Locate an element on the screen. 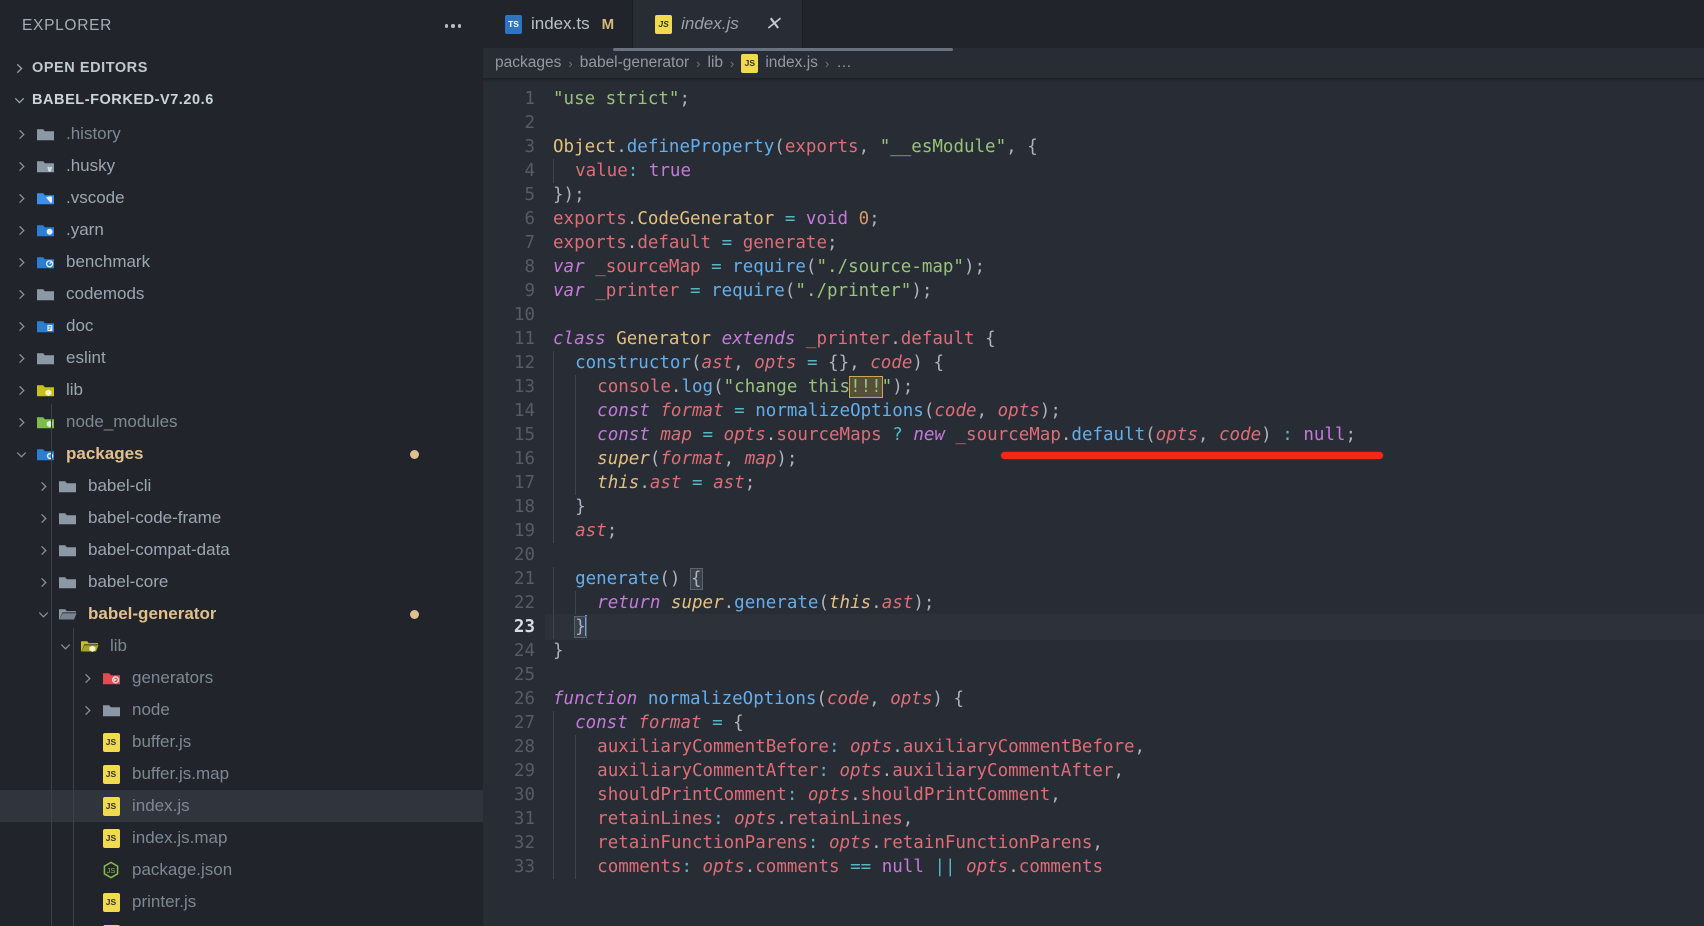 The height and width of the screenshot is (926, 1704). tree-item-label: benchmark is located at coordinates (108, 261).